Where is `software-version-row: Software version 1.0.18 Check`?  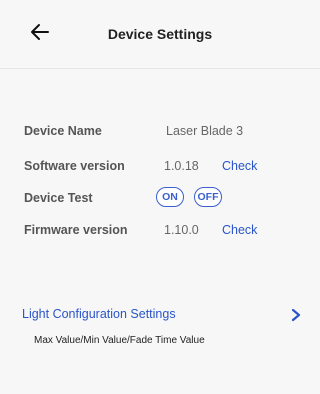
software-version-row: Software version 1.0.18 Check is located at coordinates (160, 169).